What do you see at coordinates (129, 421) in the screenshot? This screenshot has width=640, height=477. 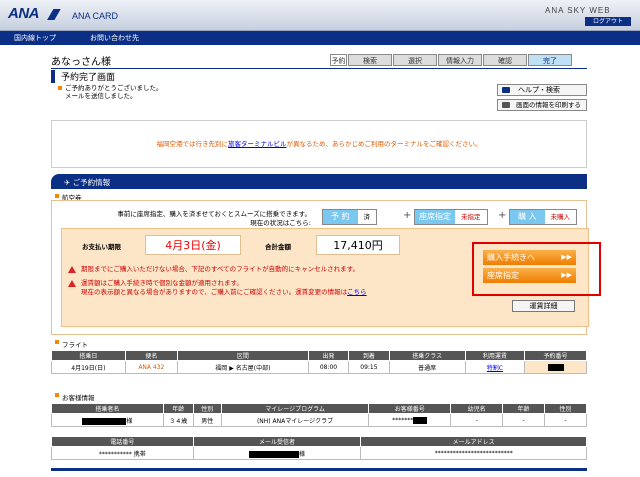 I see `name-suffix: 様` at bounding box center [129, 421].